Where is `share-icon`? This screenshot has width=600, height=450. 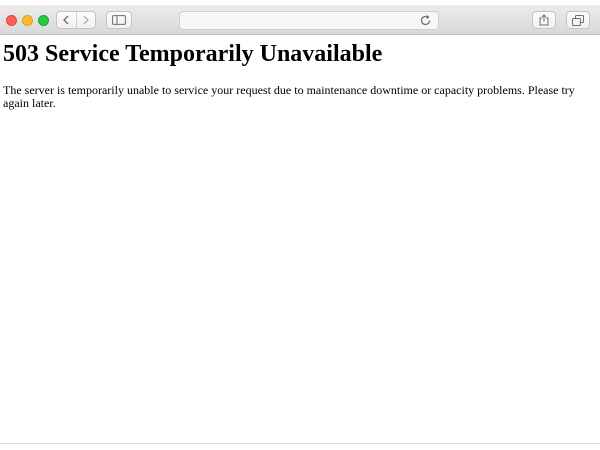 share-icon is located at coordinates (544, 20).